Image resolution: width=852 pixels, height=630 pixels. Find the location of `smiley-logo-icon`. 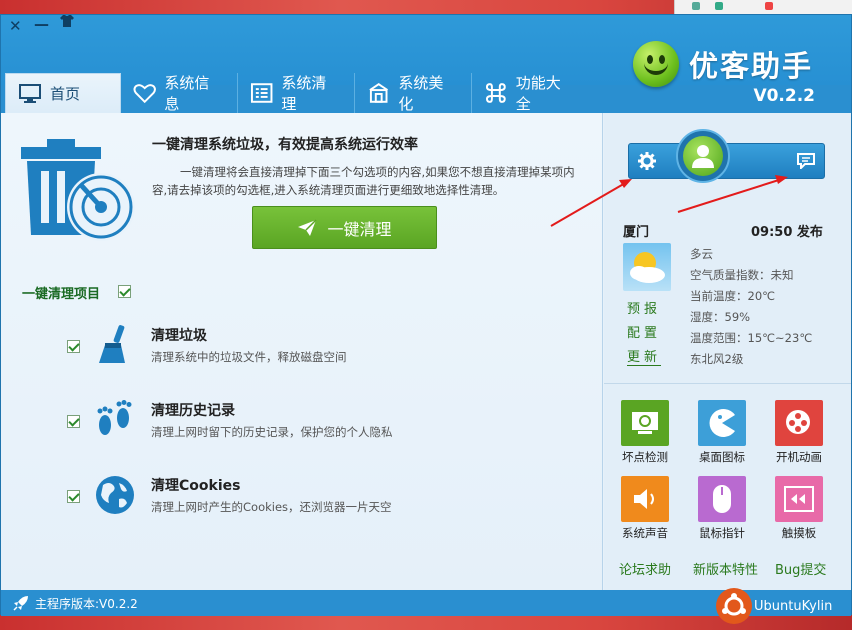

smiley-logo-icon is located at coordinates (655, 64).